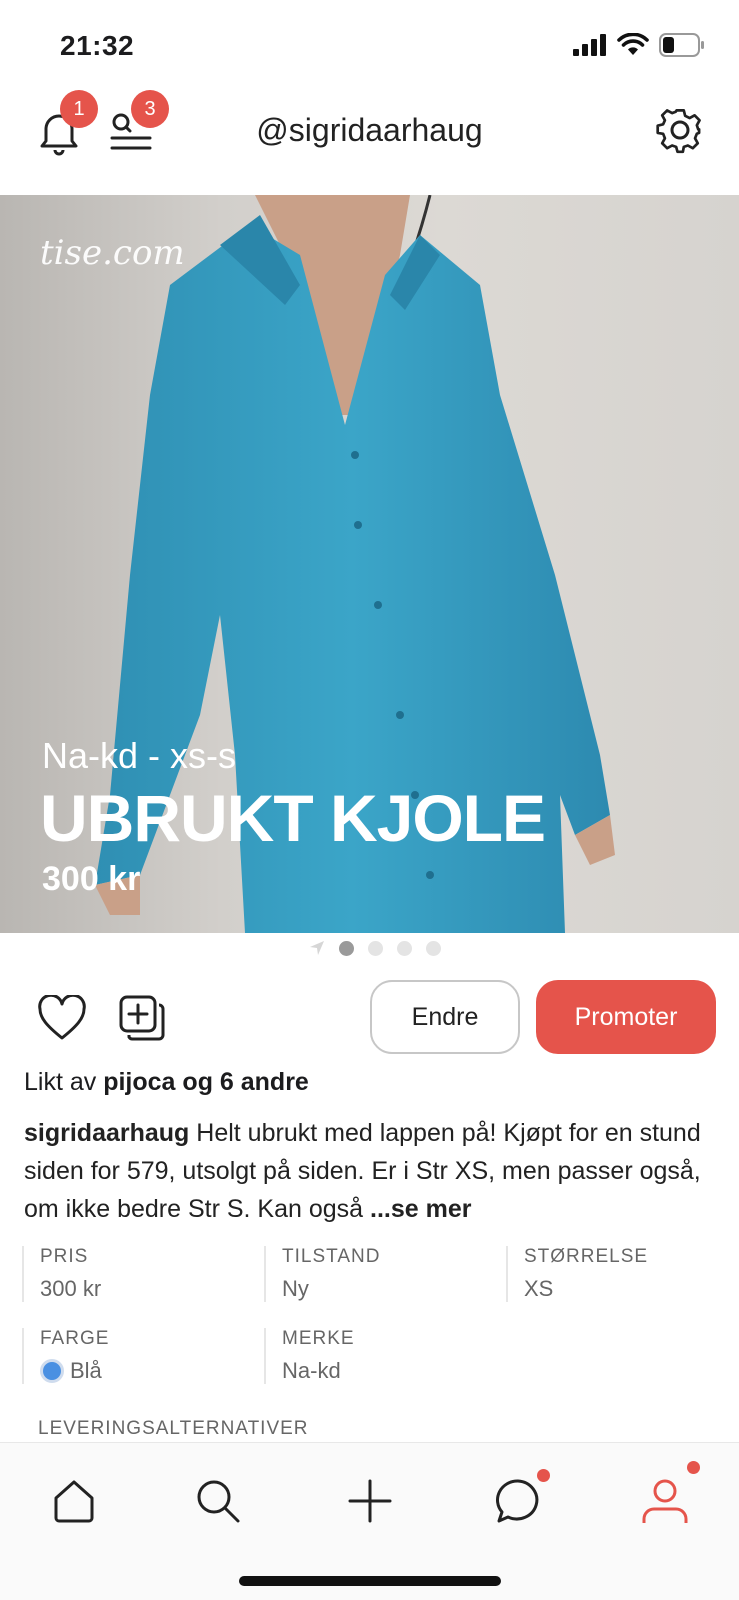  I want to click on detail-label: FARGE, so click(75, 1338).